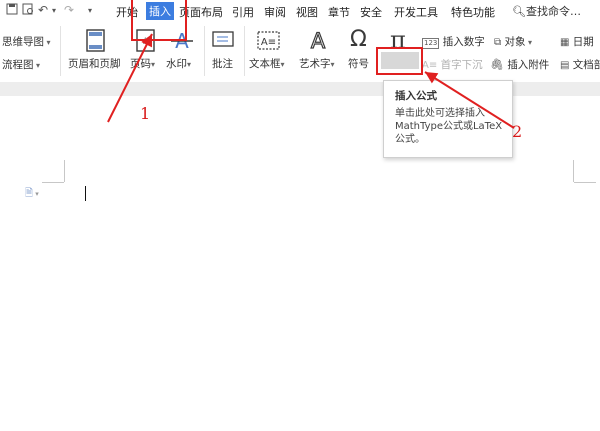  I want to click on arrow-to-formula, so click(469, 100).